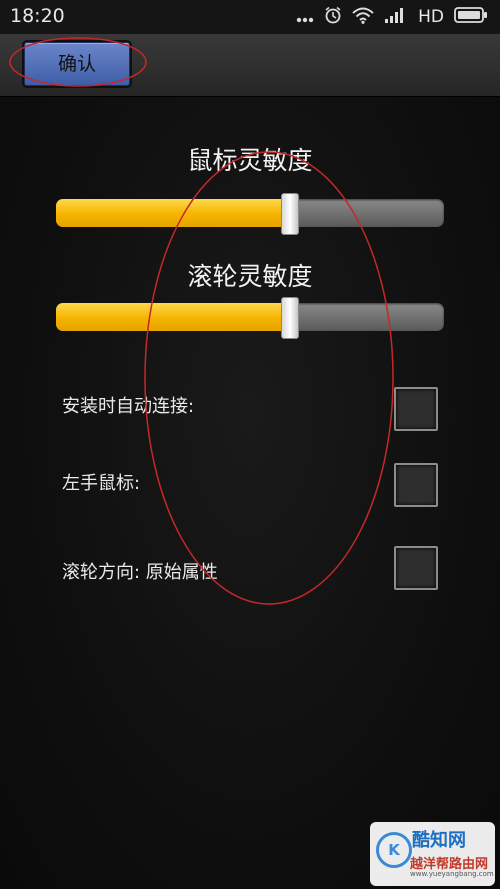  Describe the element at coordinates (432, 854) in the screenshot. I see `watermark: K 酷知网 越洋帮路由网 www.yueyangbang.com` at that location.